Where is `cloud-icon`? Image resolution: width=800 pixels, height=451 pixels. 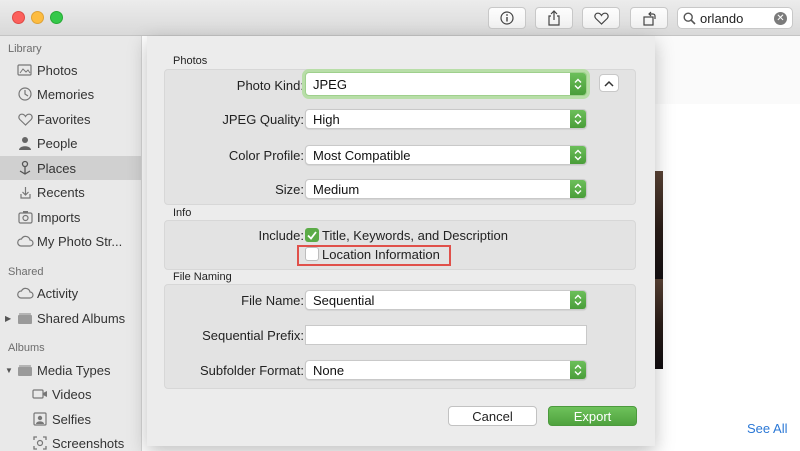 cloud-icon is located at coordinates (25, 293).